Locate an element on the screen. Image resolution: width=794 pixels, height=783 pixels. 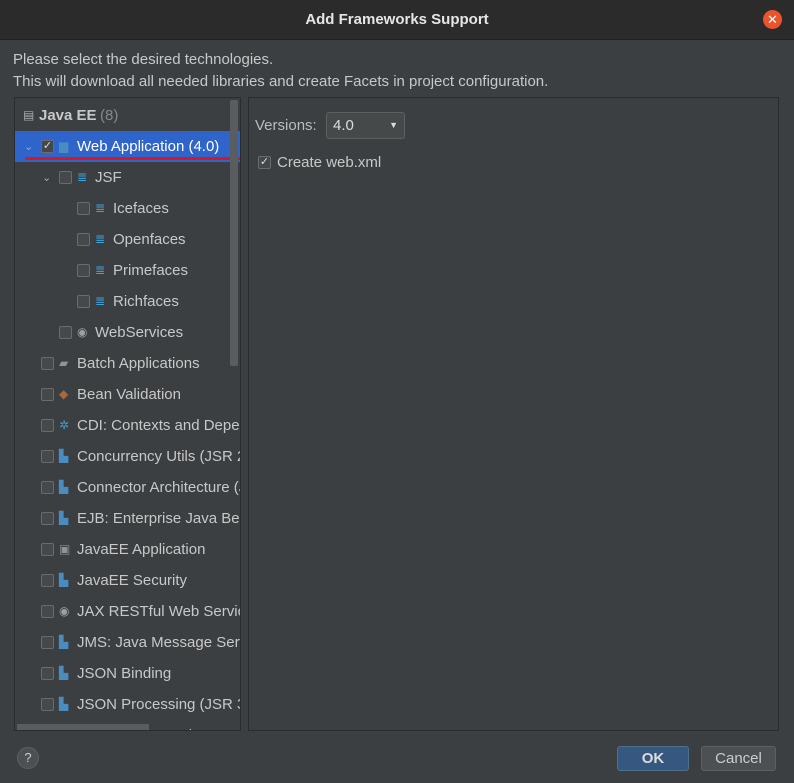
version-select: 4.0 ▼ is located at coordinates (365, 125).